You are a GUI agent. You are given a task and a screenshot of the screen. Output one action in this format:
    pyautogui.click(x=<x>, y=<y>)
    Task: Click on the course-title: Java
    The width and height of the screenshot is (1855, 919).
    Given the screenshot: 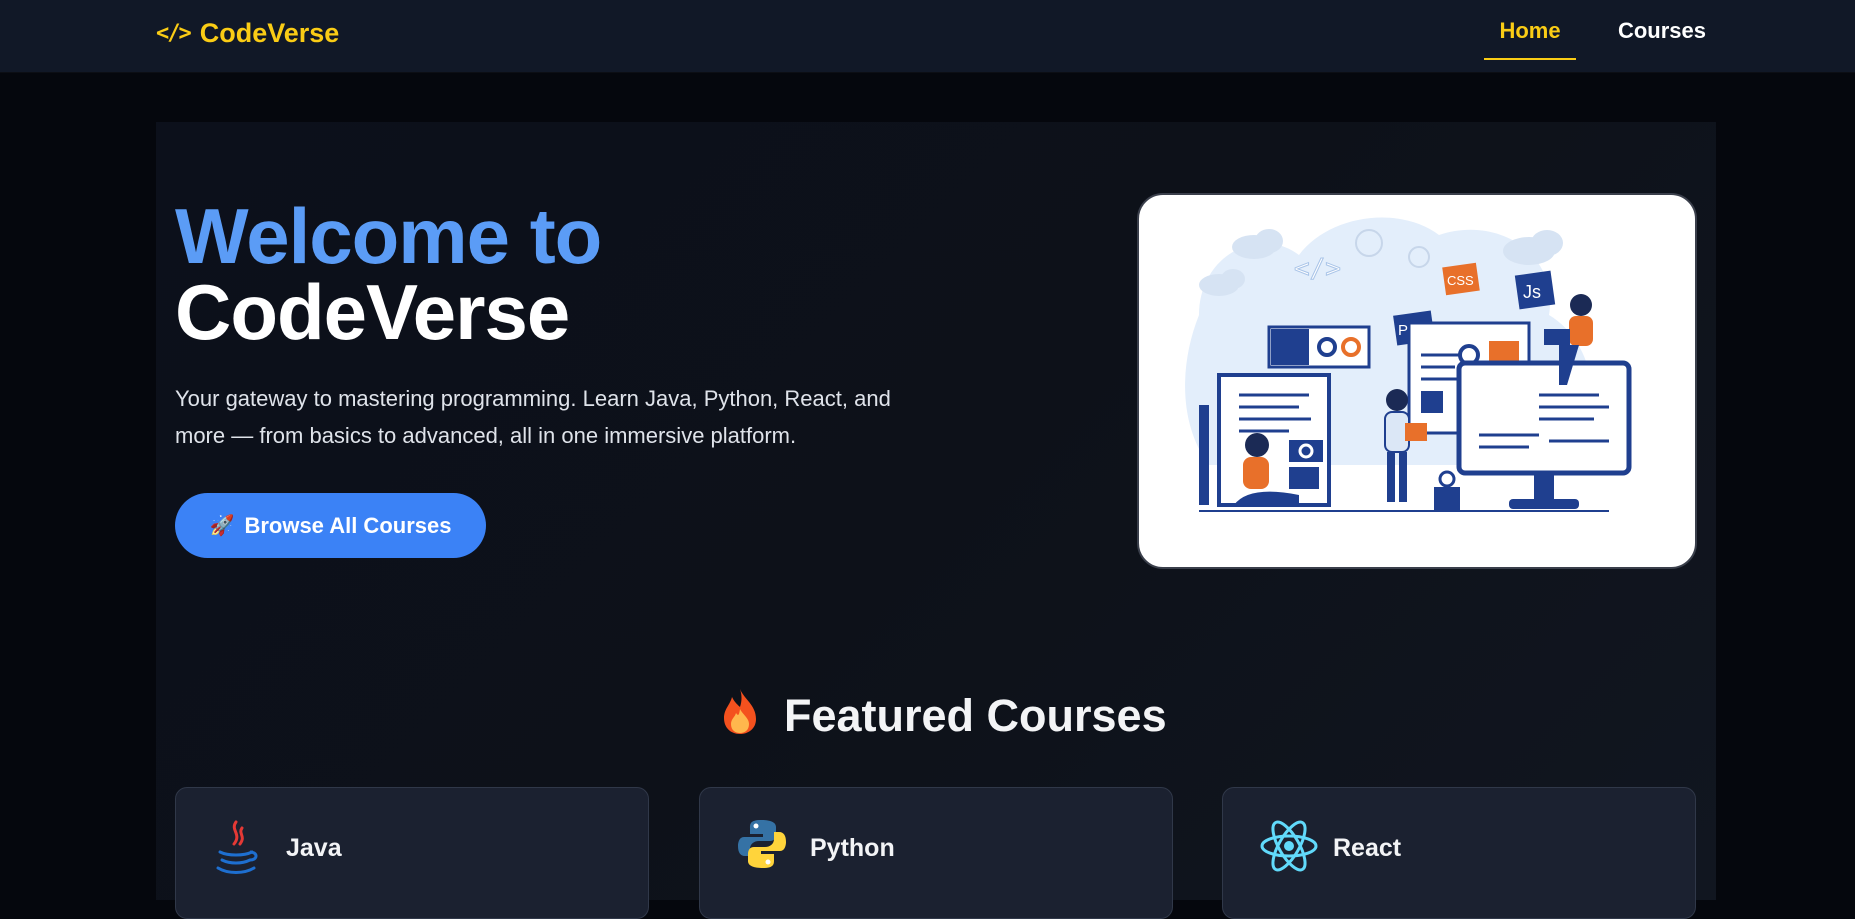 What is the action you would take?
    pyautogui.click(x=314, y=848)
    